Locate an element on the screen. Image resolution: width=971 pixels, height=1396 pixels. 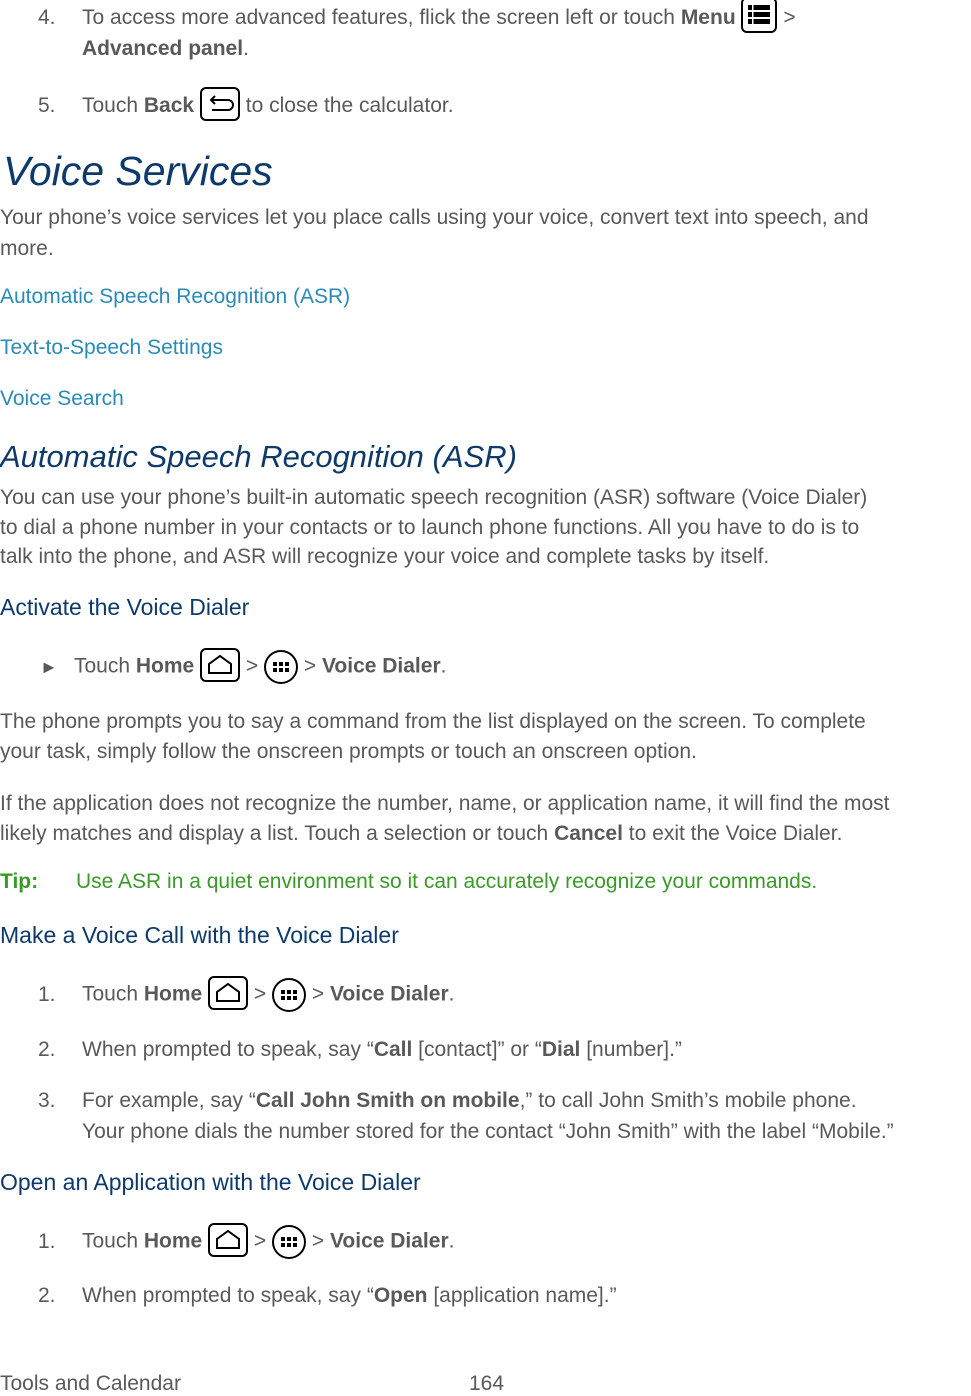
tip-label: Tip: is located at coordinates (19, 881).